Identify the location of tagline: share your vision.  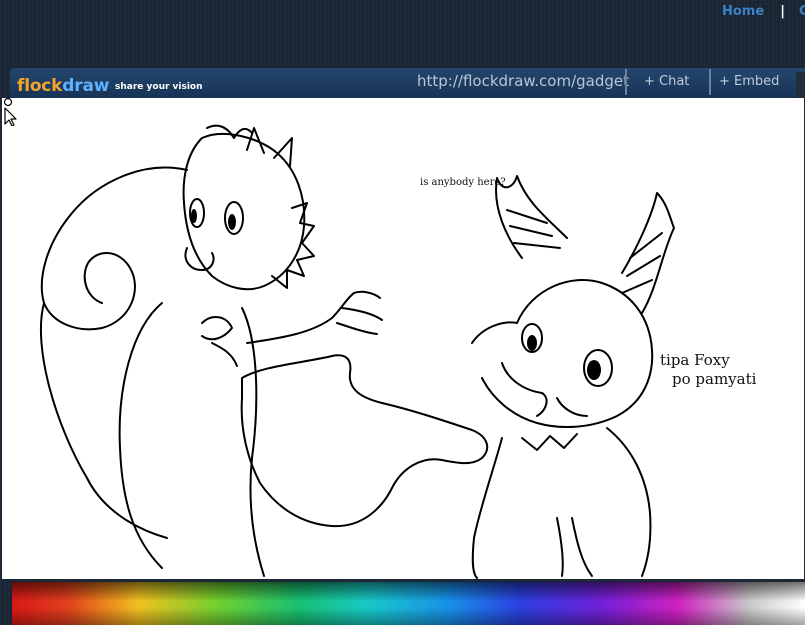
(159, 87).